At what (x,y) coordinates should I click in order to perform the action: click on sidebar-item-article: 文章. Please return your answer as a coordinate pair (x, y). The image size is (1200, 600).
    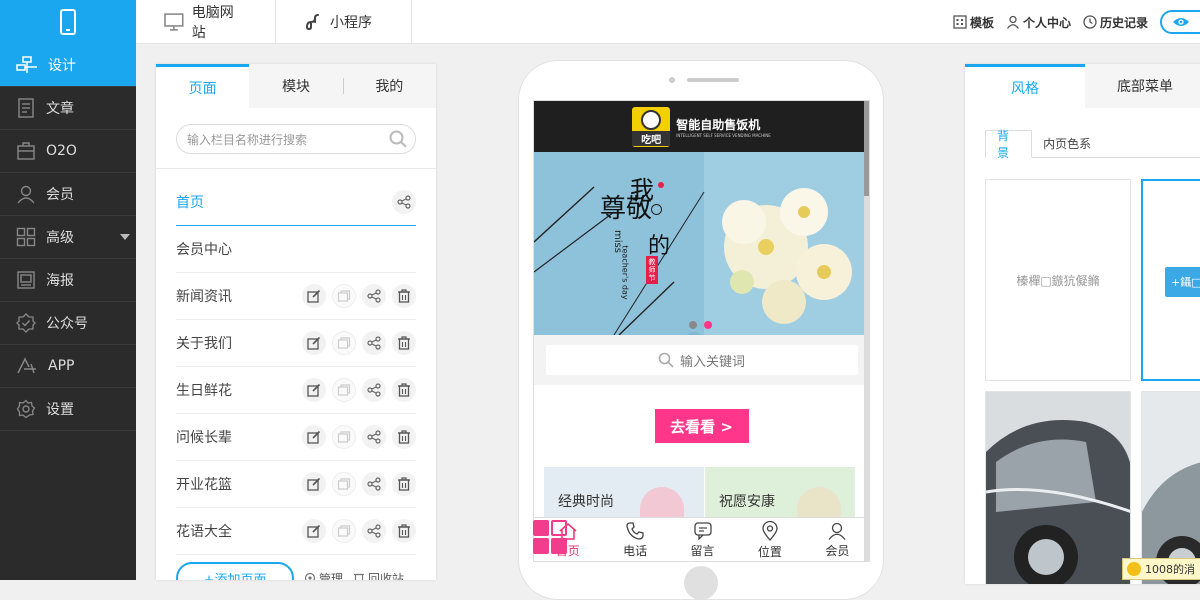
    Looking at the image, I should click on (68, 108).